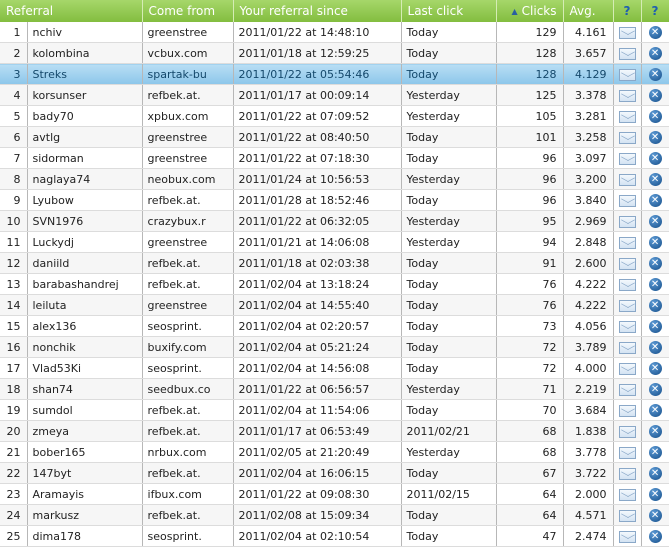 This screenshot has height=547, width=669. I want to click on message-cell, so click(627, 347).